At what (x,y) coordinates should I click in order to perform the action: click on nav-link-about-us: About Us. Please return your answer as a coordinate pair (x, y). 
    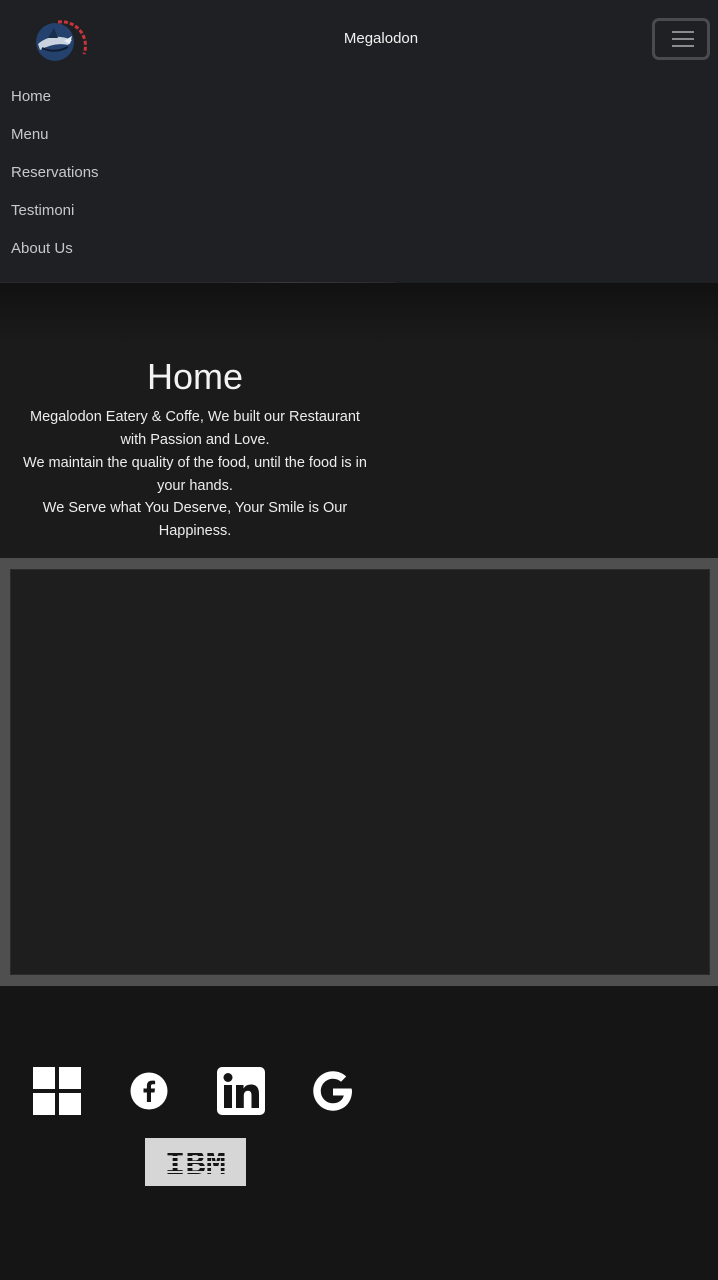
    Looking at the image, I should click on (42, 248).